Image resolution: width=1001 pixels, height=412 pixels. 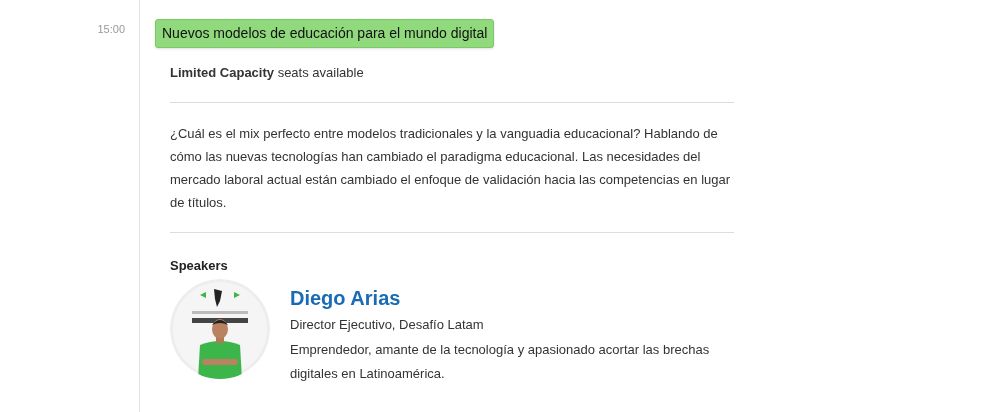 What do you see at coordinates (111, 29) in the screenshot?
I see `time-label: 15:00` at bounding box center [111, 29].